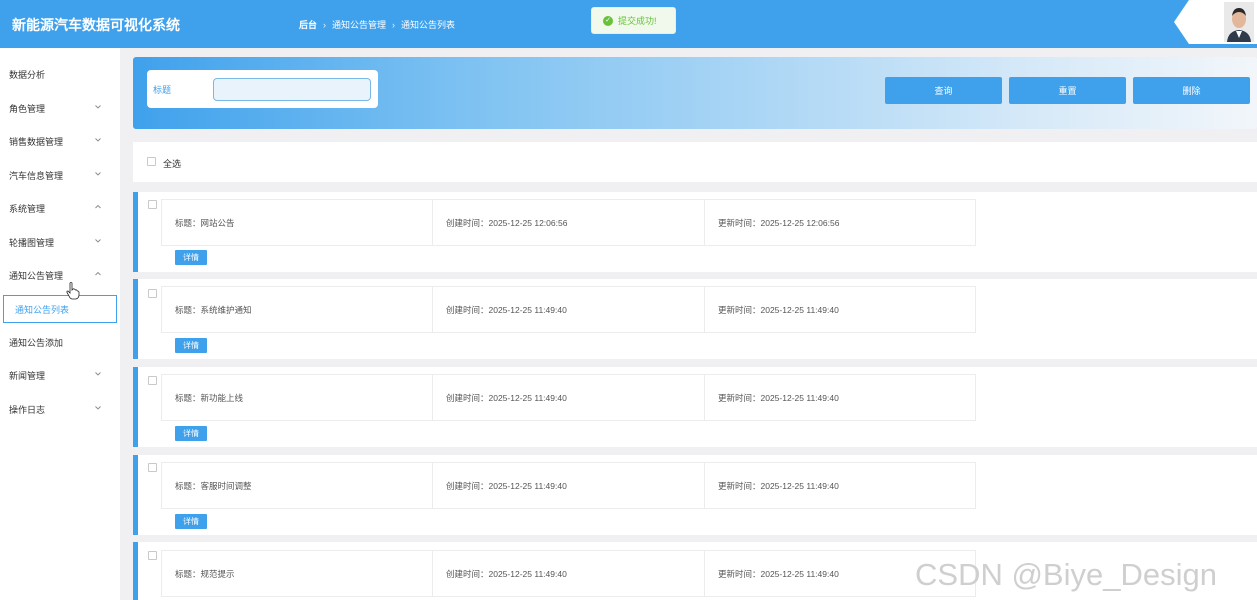 The image size is (1257, 600). What do you see at coordinates (151, 161) in the screenshot?
I see `select-all-checkbox` at bounding box center [151, 161].